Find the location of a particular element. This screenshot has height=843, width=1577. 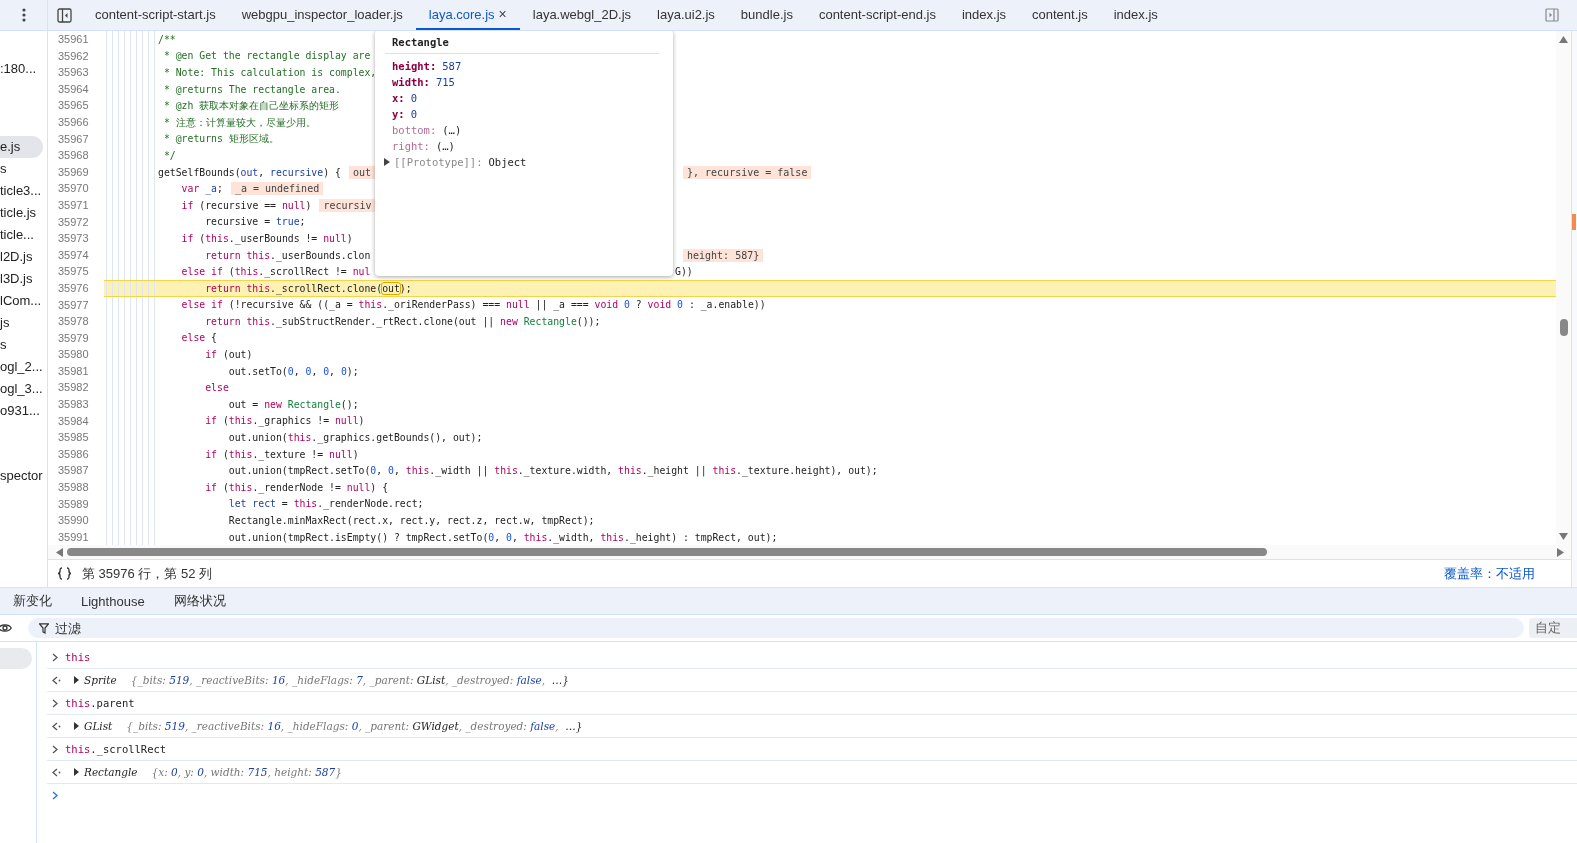

line-number: 35965 is located at coordinates (73, 106).